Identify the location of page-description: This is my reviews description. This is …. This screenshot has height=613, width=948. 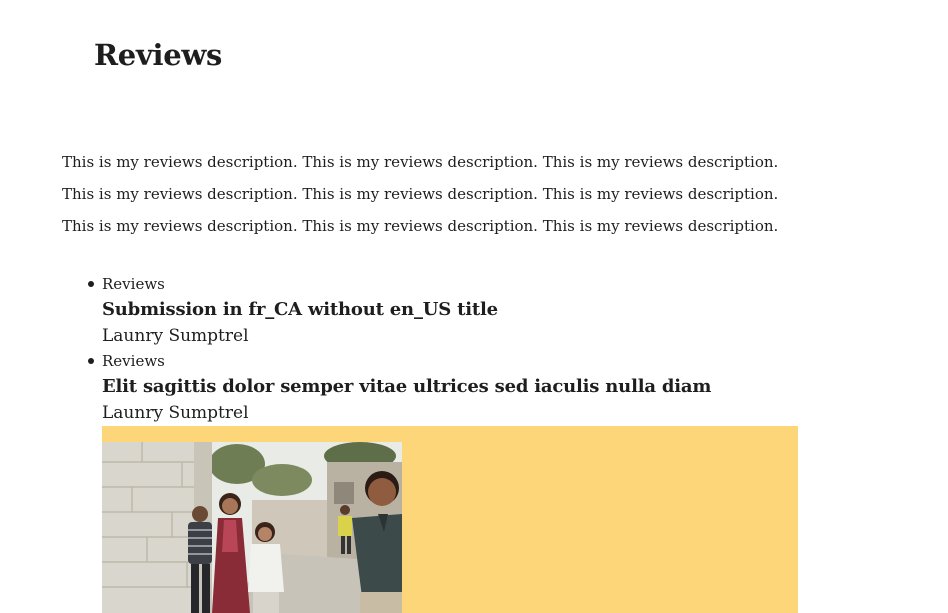
(420, 194).